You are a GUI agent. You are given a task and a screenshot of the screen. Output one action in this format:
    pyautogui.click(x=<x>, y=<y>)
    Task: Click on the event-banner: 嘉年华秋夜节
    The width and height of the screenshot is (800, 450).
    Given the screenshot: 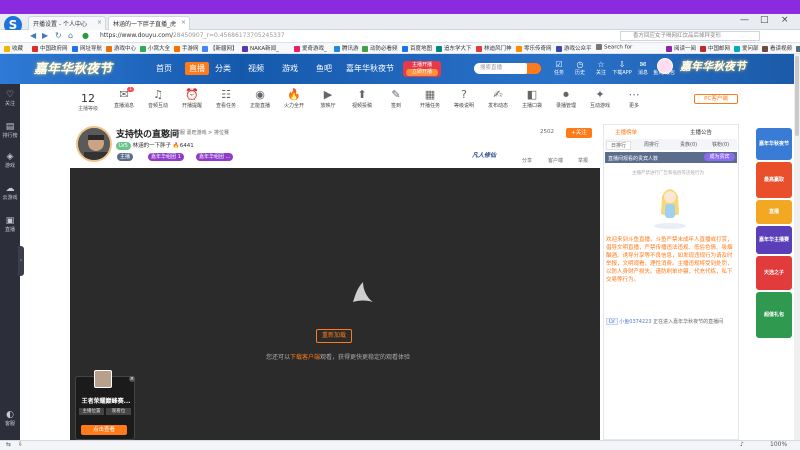 What is the action you would take?
    pyautogui.click(x=713, y=66)
    